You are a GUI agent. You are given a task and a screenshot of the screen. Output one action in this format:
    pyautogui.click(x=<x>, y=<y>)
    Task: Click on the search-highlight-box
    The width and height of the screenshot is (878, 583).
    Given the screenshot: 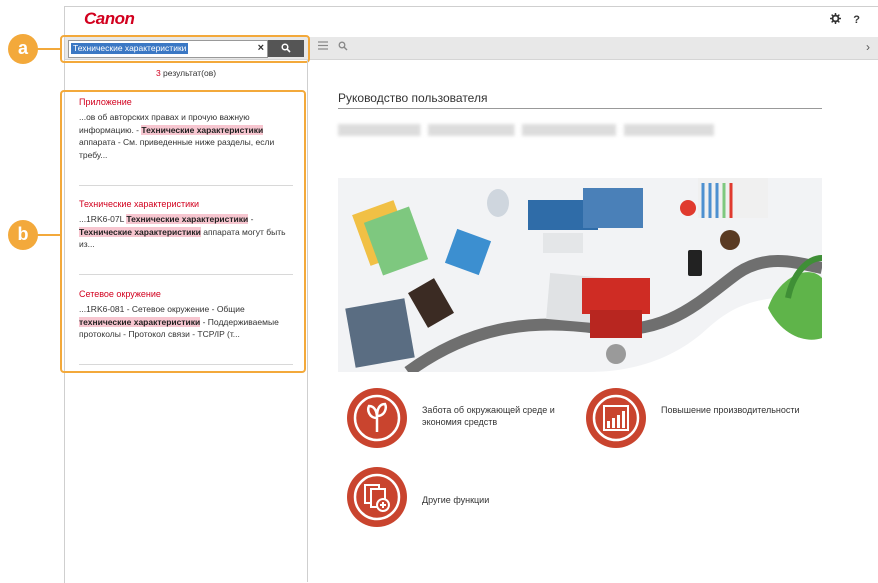 What is the action you would take?
    pyautogui.click(x=185, y=49)
    